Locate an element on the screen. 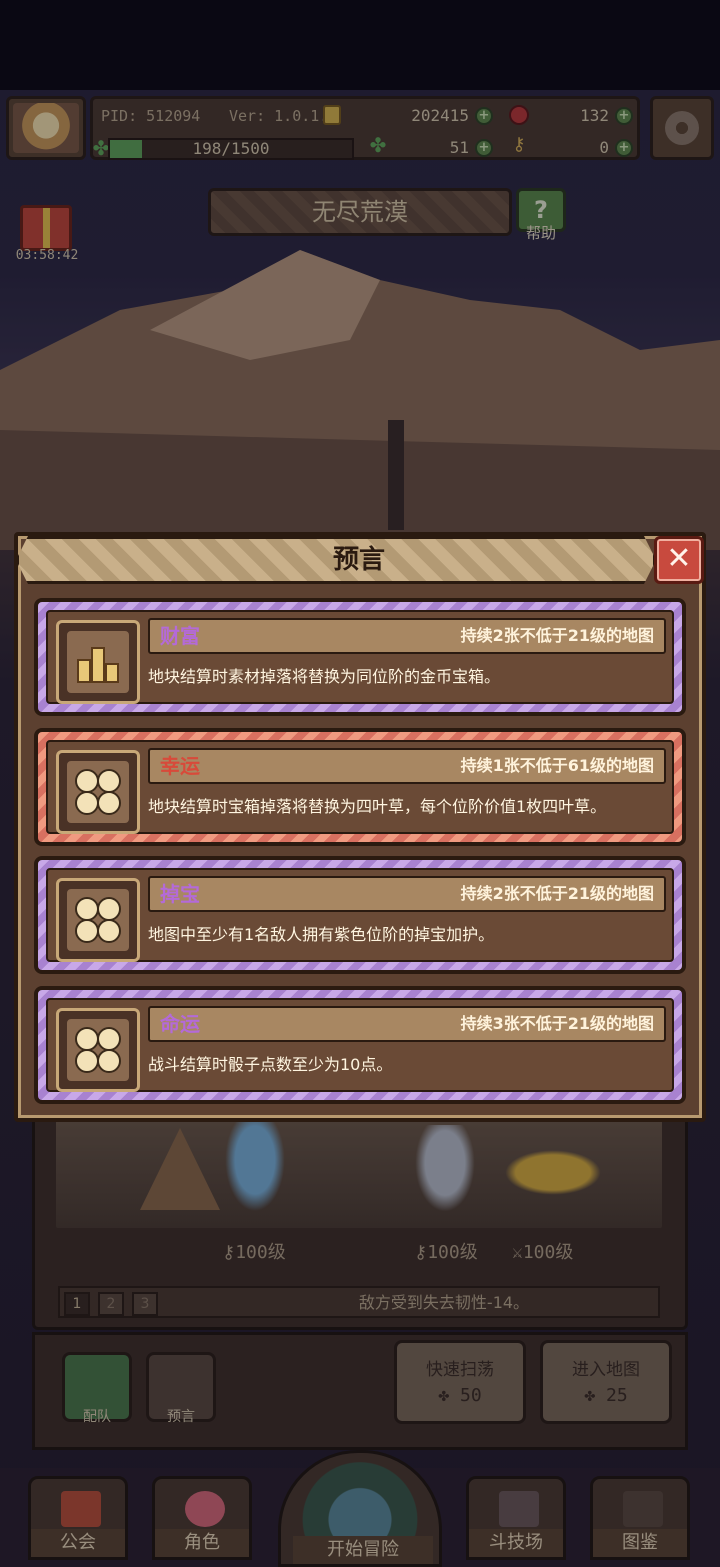  coins-icon is located at coordinates (98, 662).